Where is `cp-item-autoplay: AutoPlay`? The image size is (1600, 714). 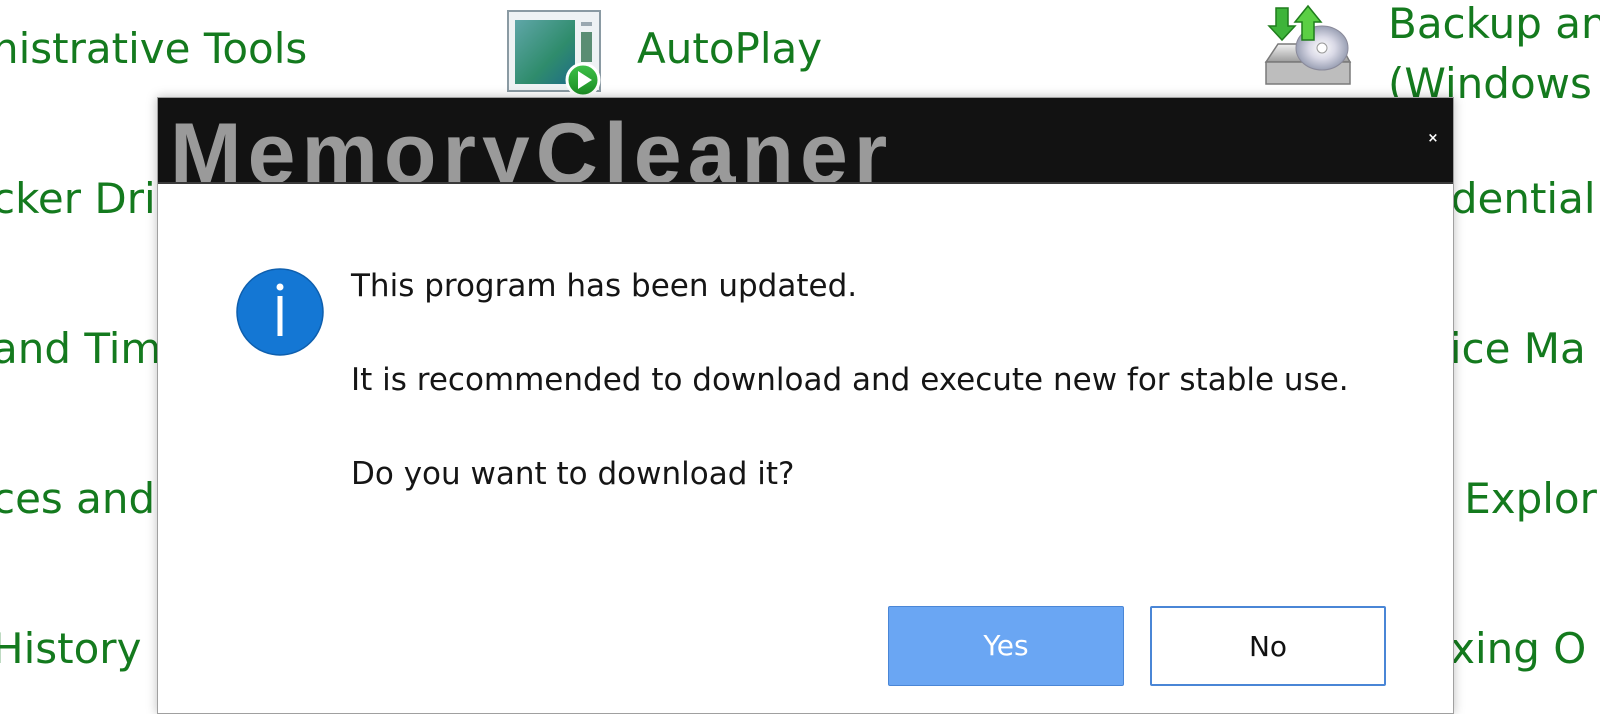
cp-item-autoplay: AutoPlay is located at coordinates (729, 49).